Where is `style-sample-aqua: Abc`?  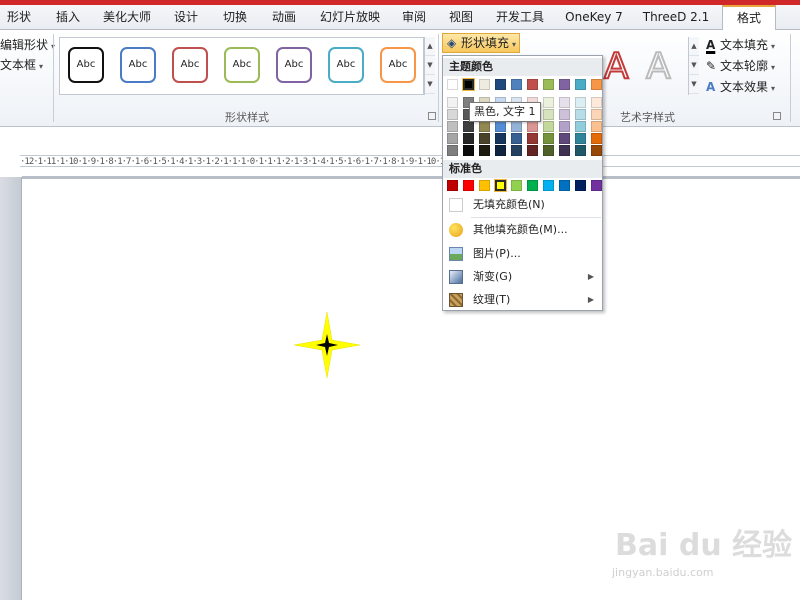 style-sample-aqua: Abc is located at coordinates (346, 65).